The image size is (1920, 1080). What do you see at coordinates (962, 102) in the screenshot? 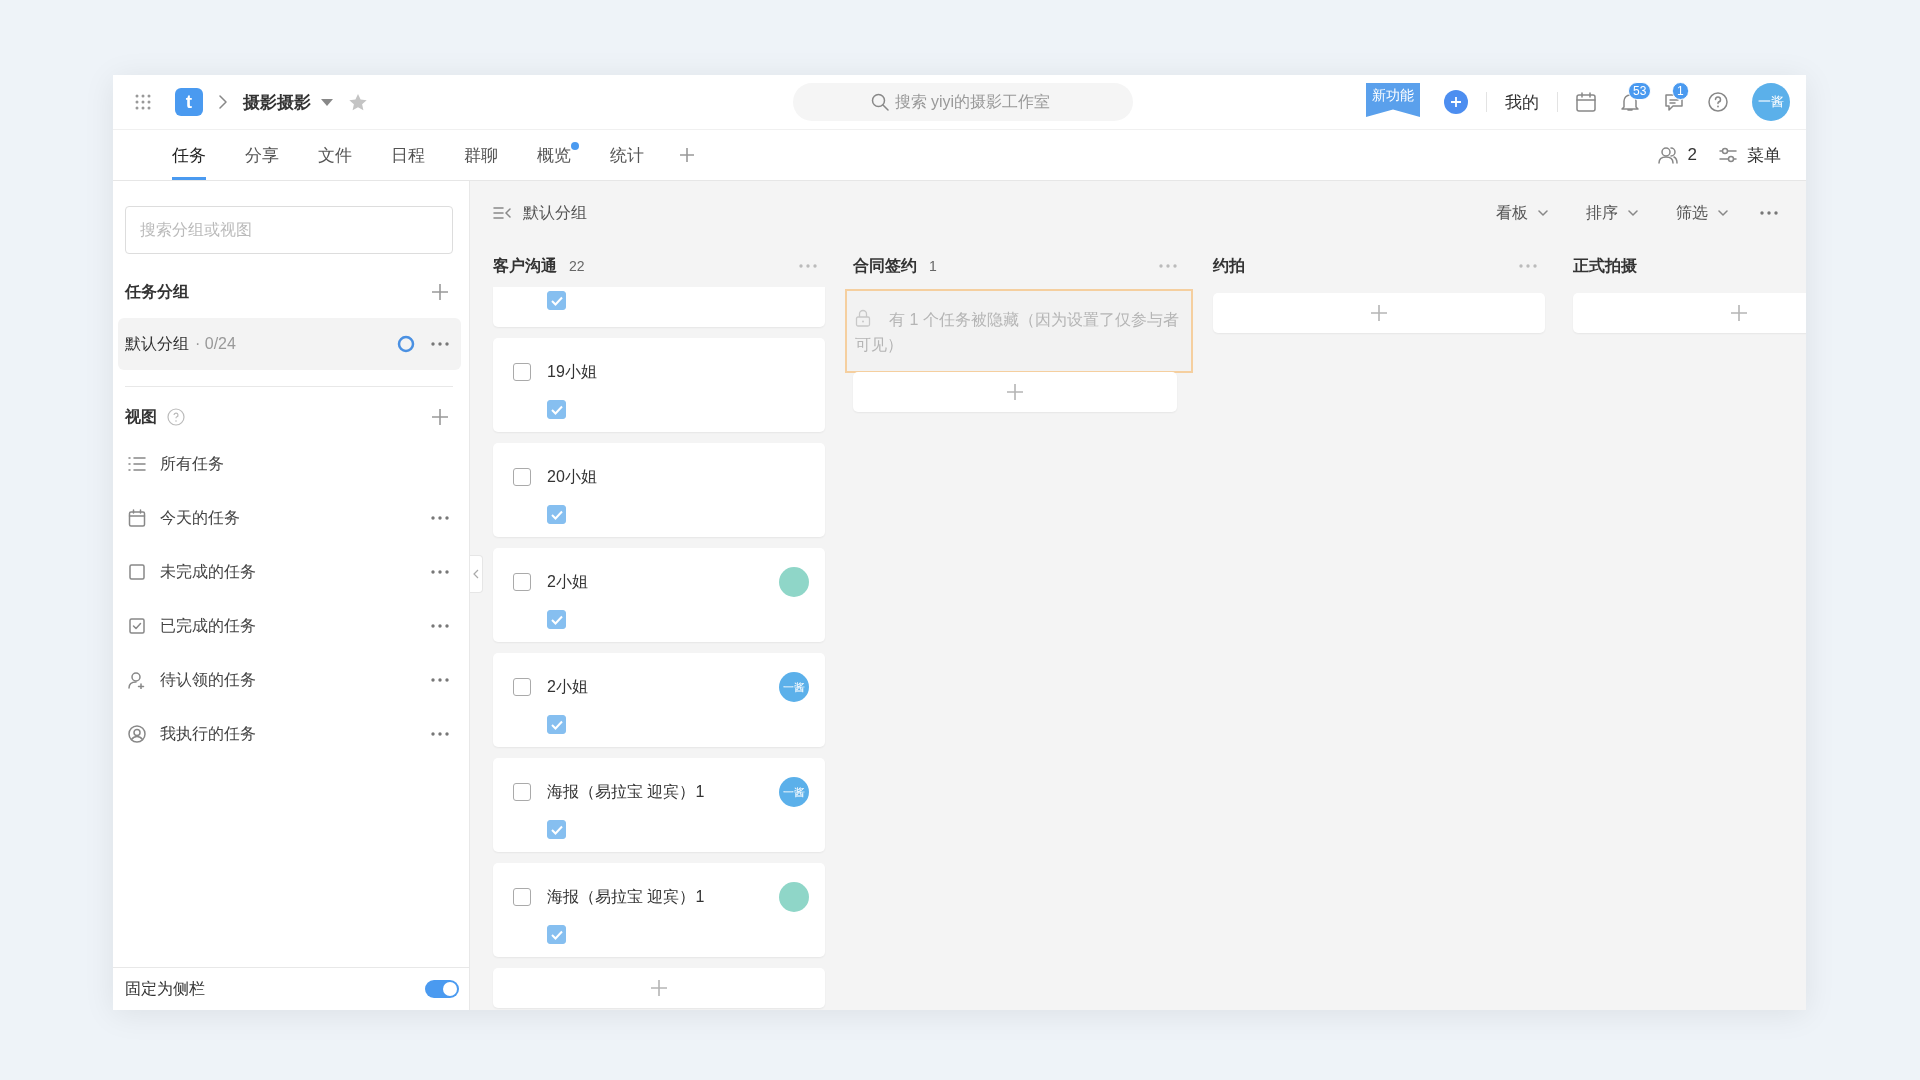
I see `search-field: 搜索 yiyi的摄影工作室` at bounding box center [962, 102].